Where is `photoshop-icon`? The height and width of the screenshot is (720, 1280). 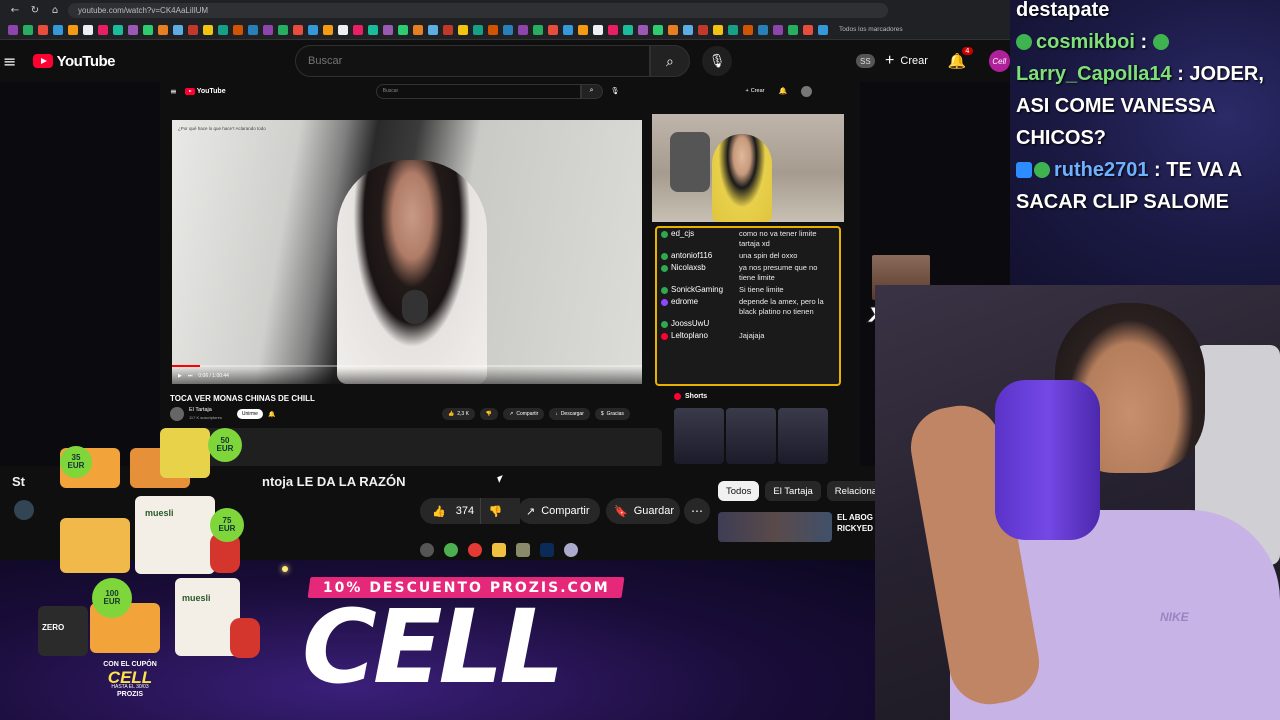
photoshop-icon is located at coordinates (547, 550).